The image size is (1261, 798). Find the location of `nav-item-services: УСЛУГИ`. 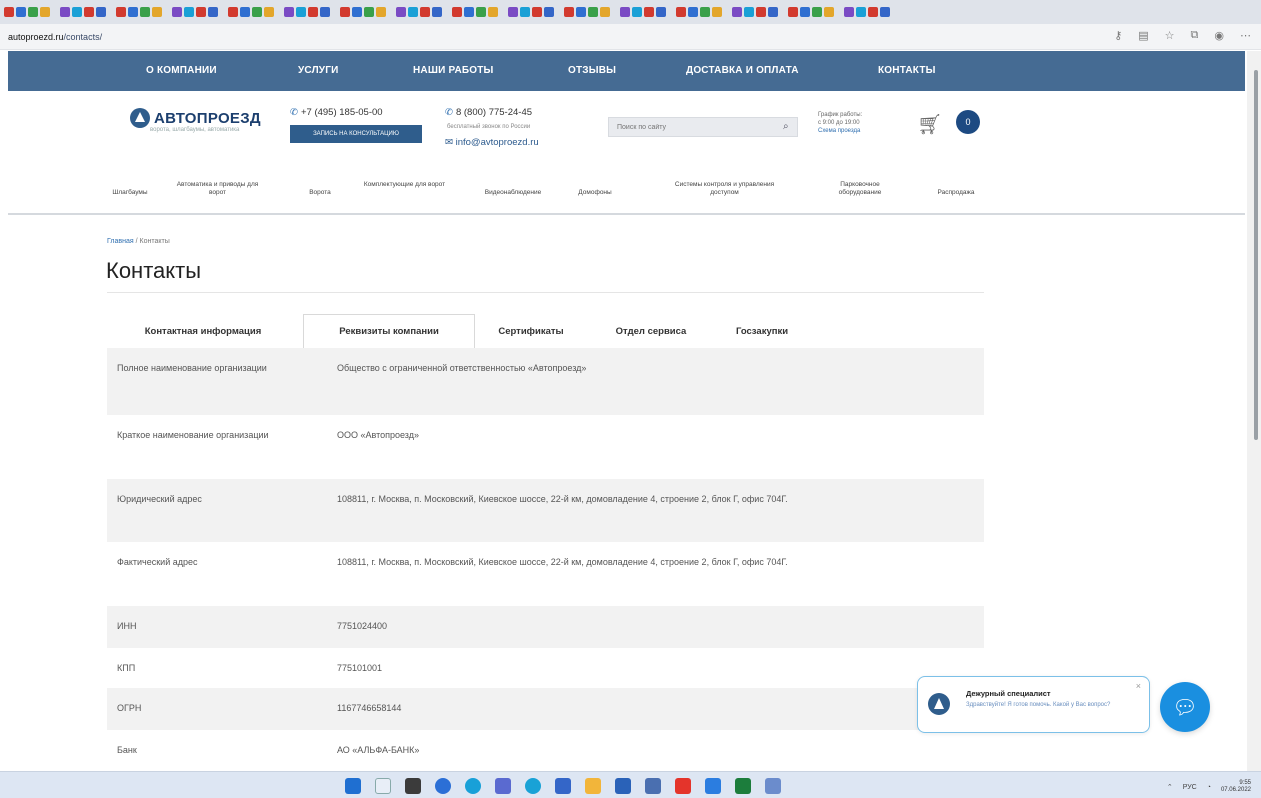

nav-item-services: УСЛУГИ is located at coordinates (318, 70).